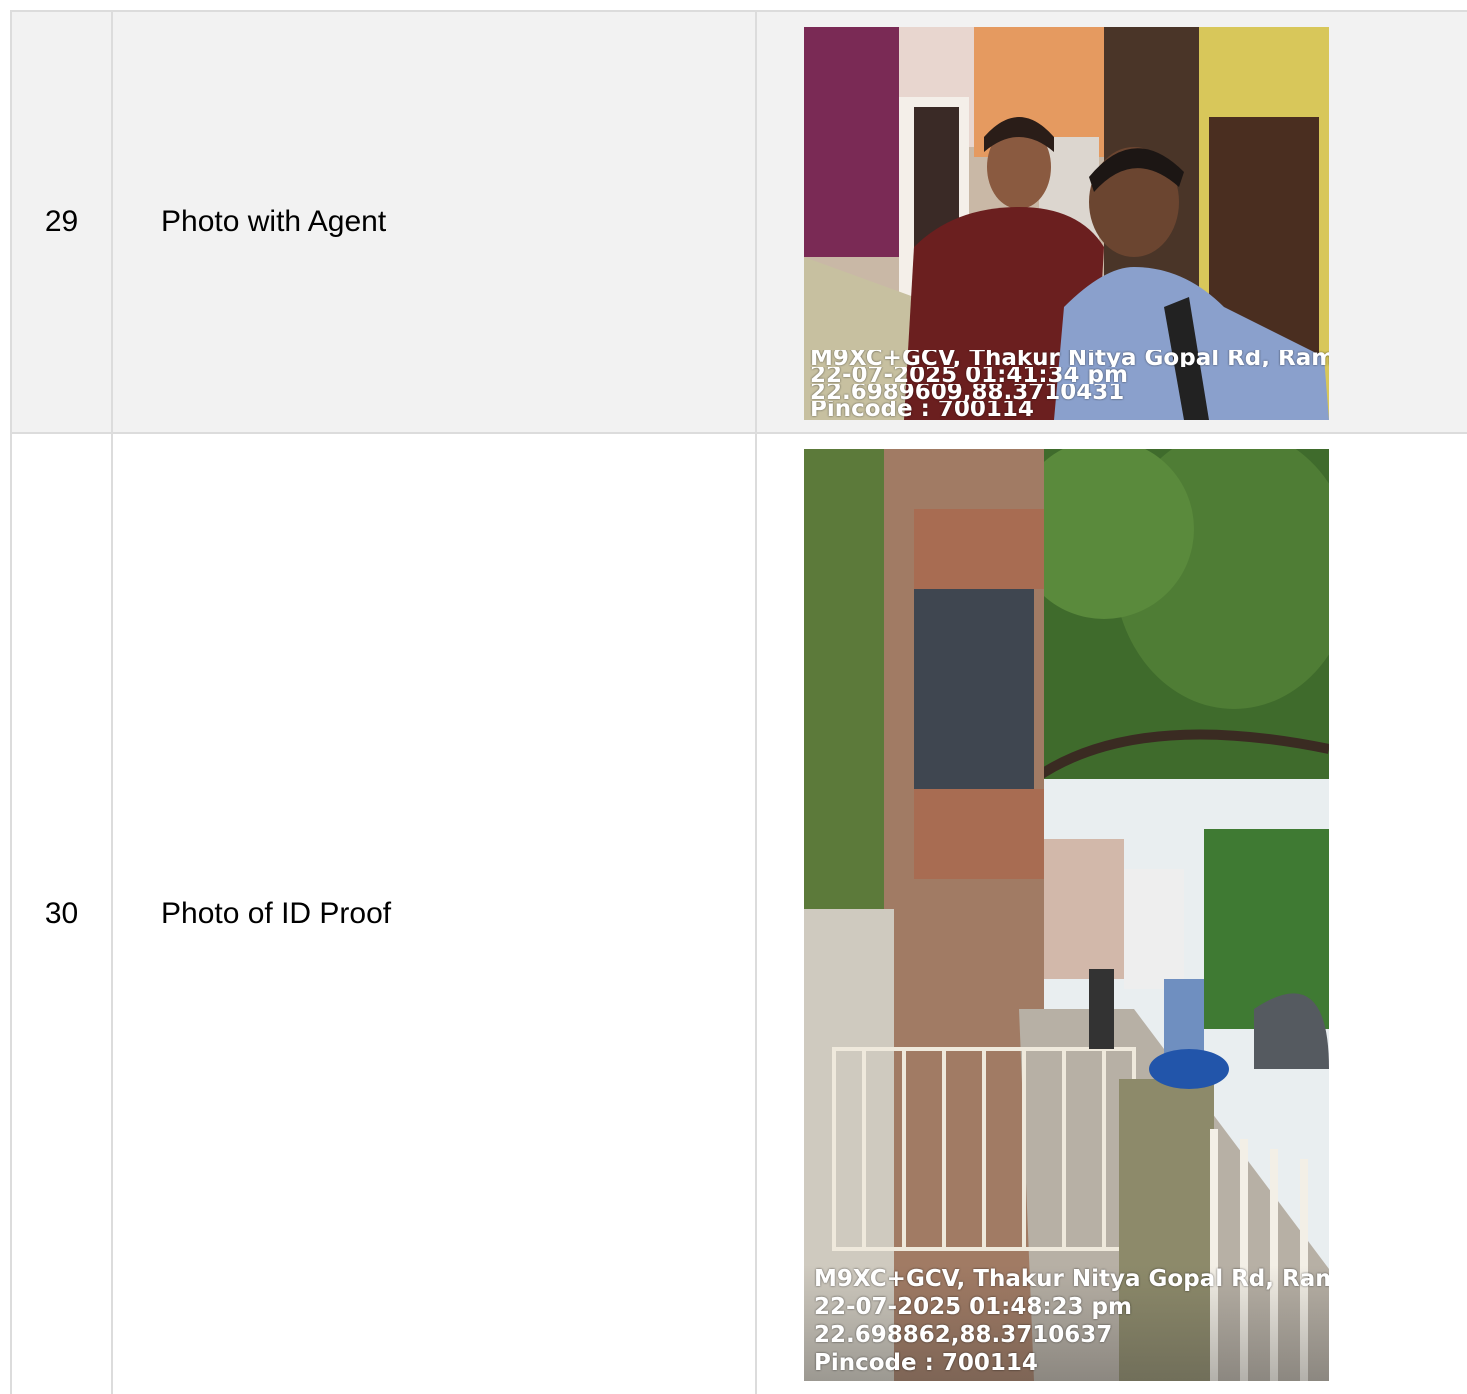 This screenshot has height=1394, width=1467. Describe the element at coordinates (973, 1307) in the screenshot. I see `stamp-datetime: 22-07-2025 01:48:23 pm` at that location.